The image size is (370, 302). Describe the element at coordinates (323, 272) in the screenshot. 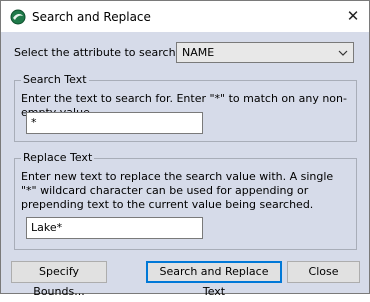

I see `close-button: Close` at that location.